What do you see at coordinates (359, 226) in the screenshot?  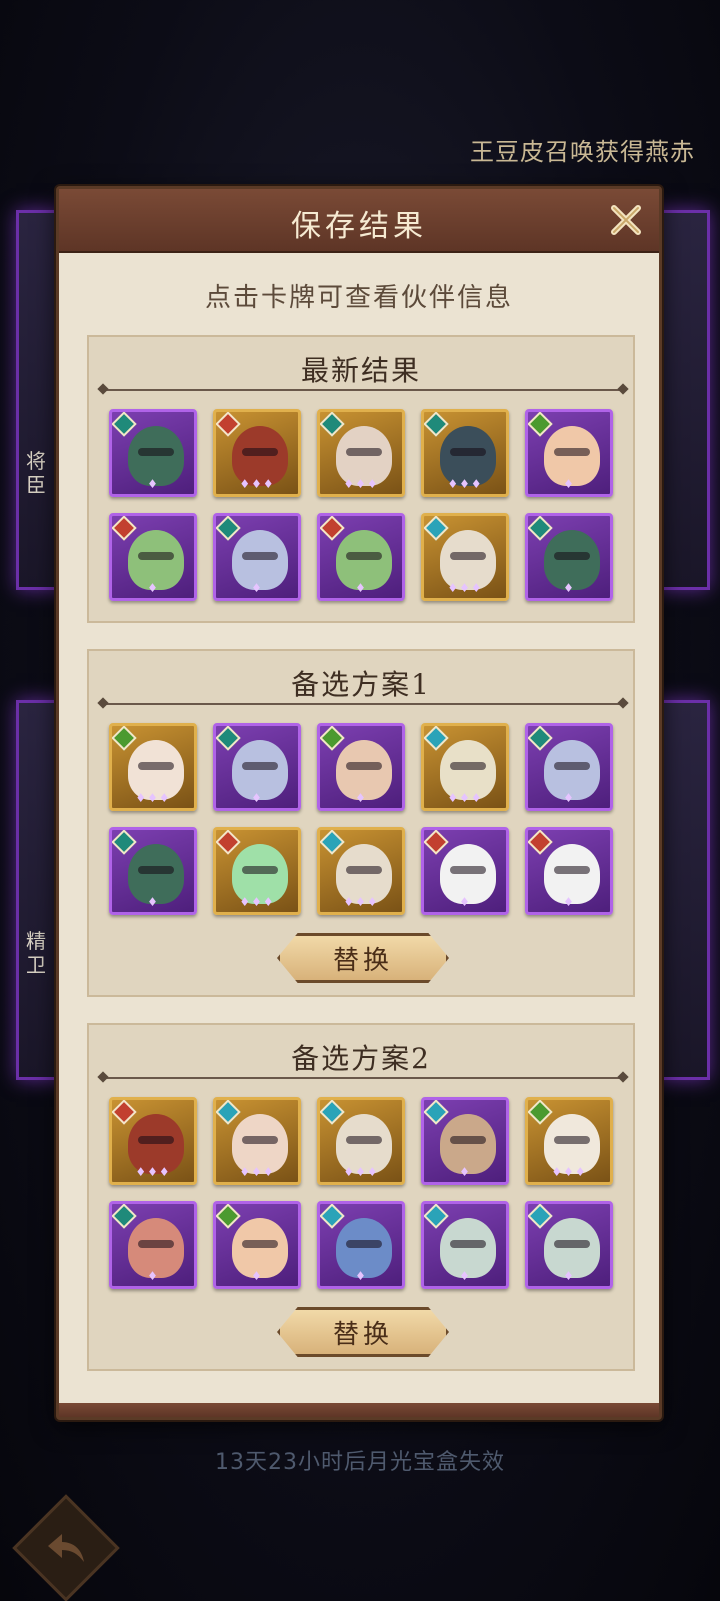 I see `dialog-title: 保存结果` at bounding box center [359, 226].